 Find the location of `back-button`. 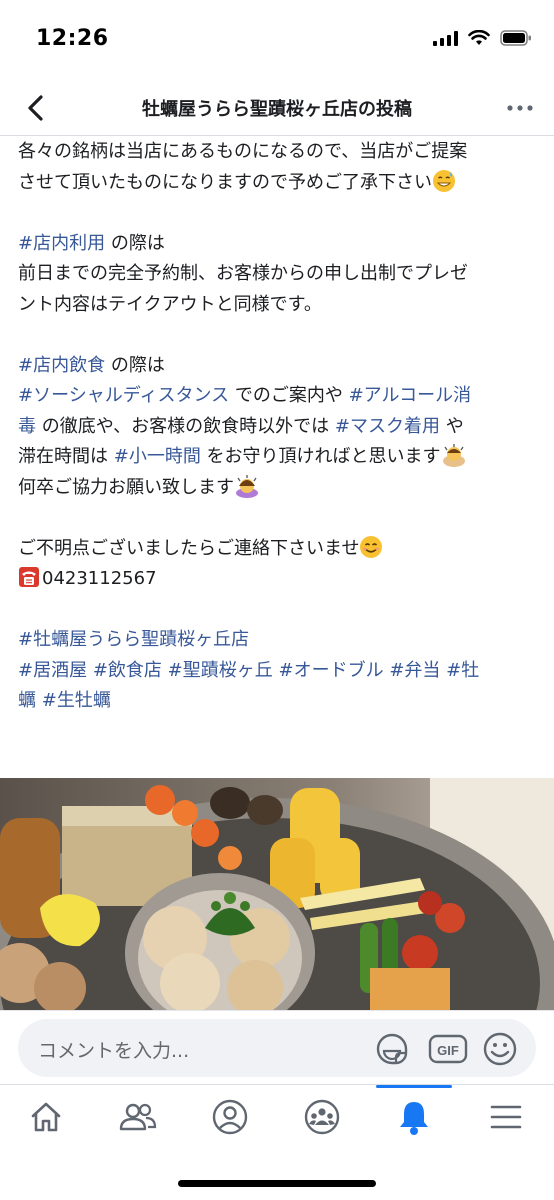

back-button is located at coordinates (36, 108).